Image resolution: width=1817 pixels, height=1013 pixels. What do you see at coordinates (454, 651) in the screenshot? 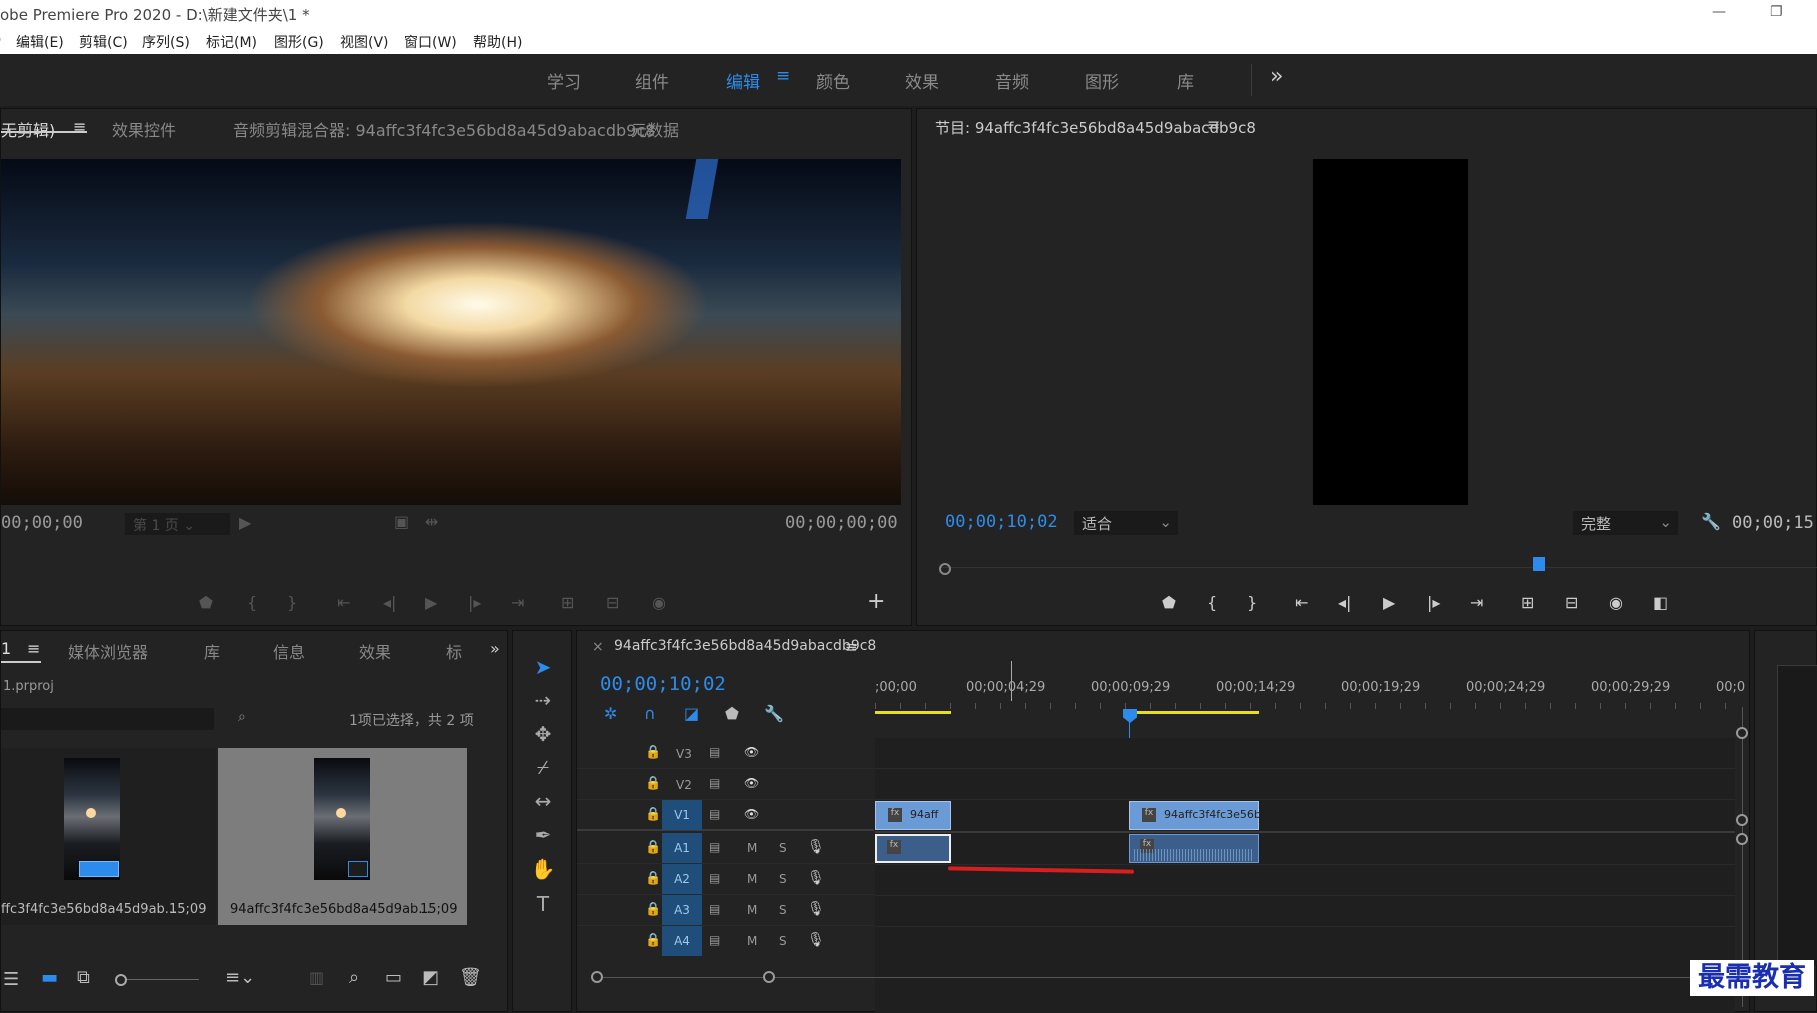
I see `tab-markers: 标` at bounding box center [454, 651].